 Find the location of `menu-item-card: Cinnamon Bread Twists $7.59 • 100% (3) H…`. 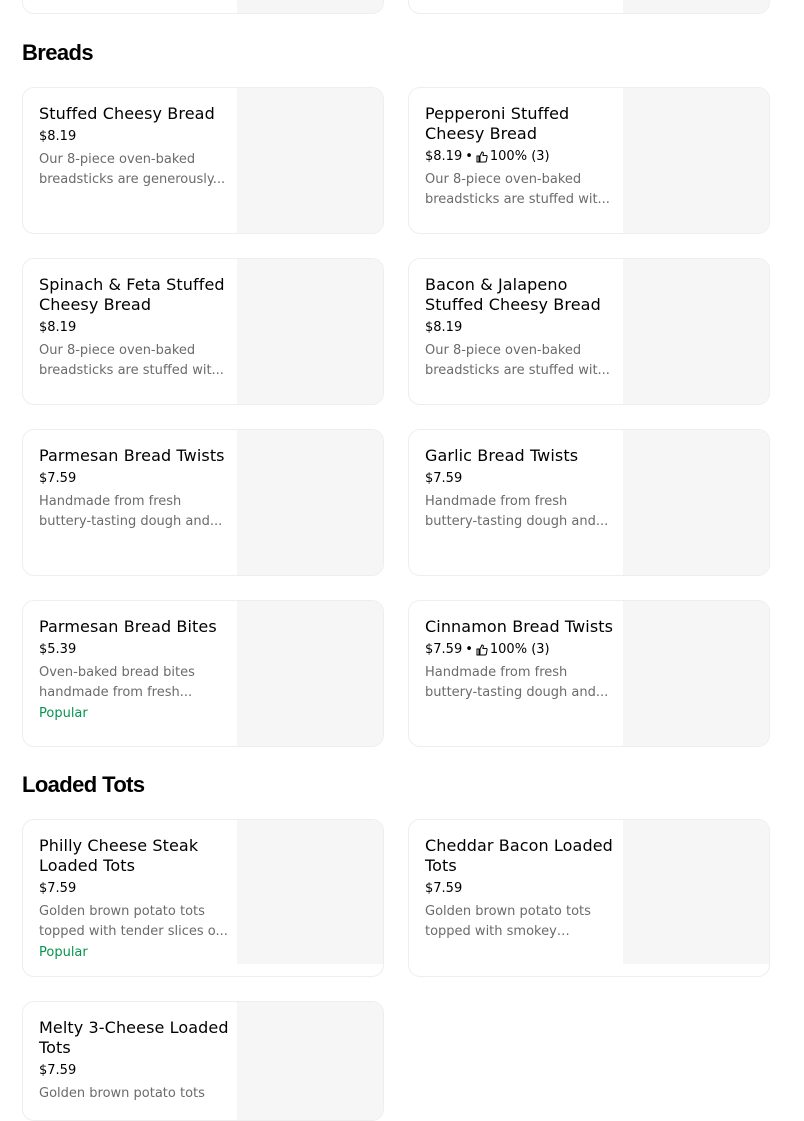

menu-item-card: Cinnamon Bread Twists $7.59 • 100% (3) H… is located at coordinates (589, 673).